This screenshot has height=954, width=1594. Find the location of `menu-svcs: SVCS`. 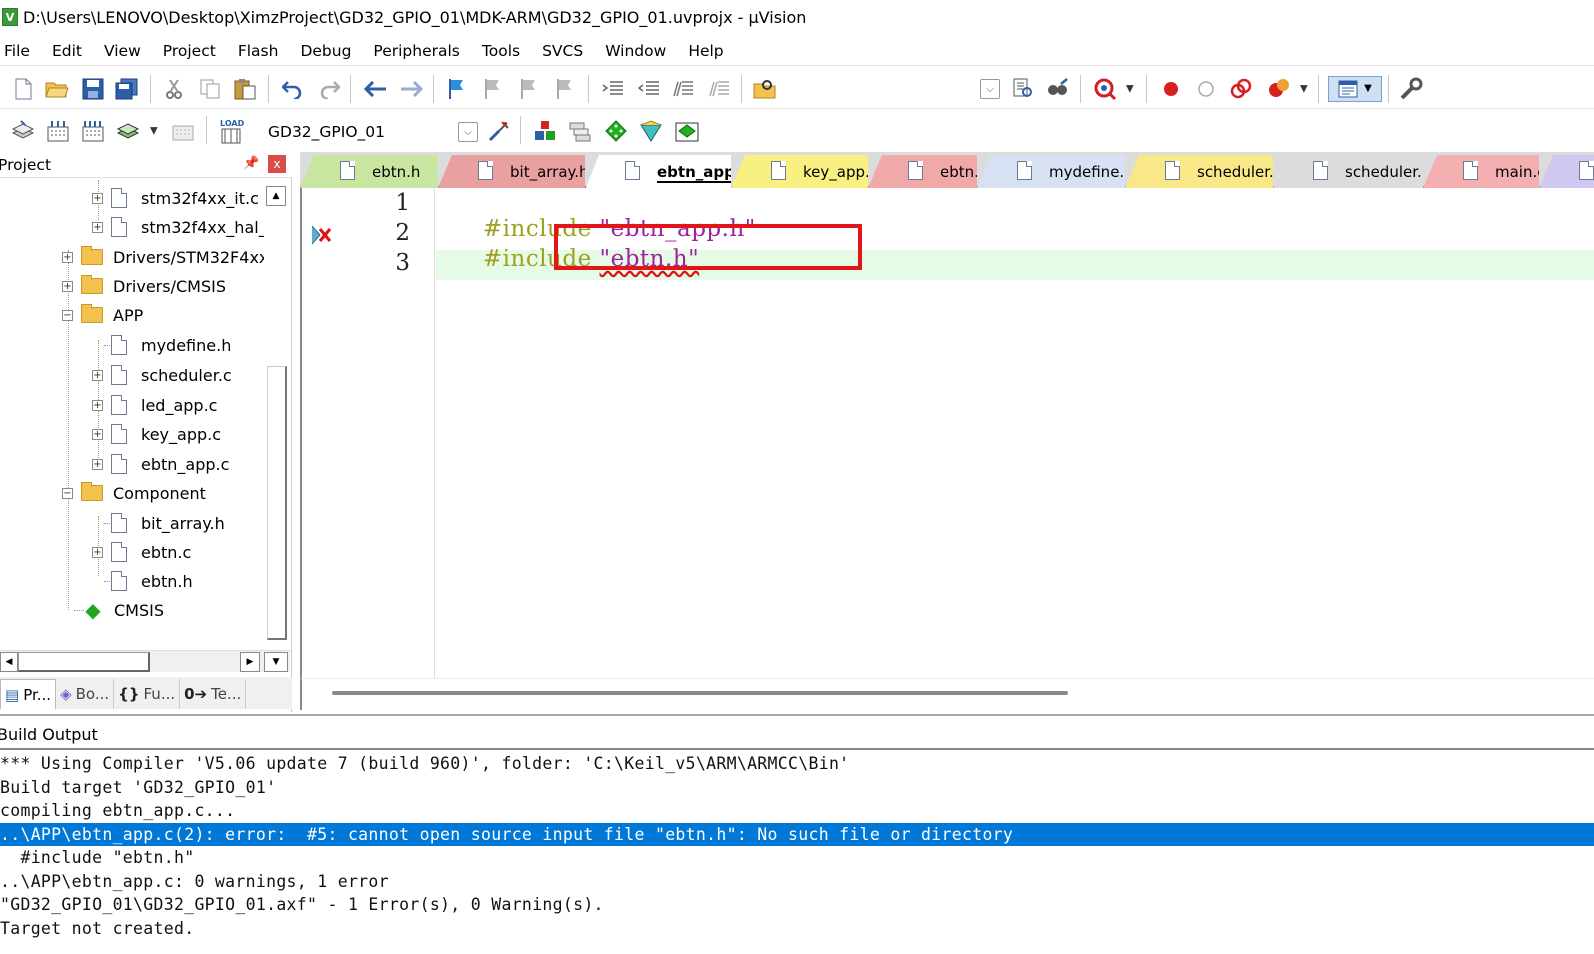

menu-svcs: SVCS is located at coordinates (562, 51).